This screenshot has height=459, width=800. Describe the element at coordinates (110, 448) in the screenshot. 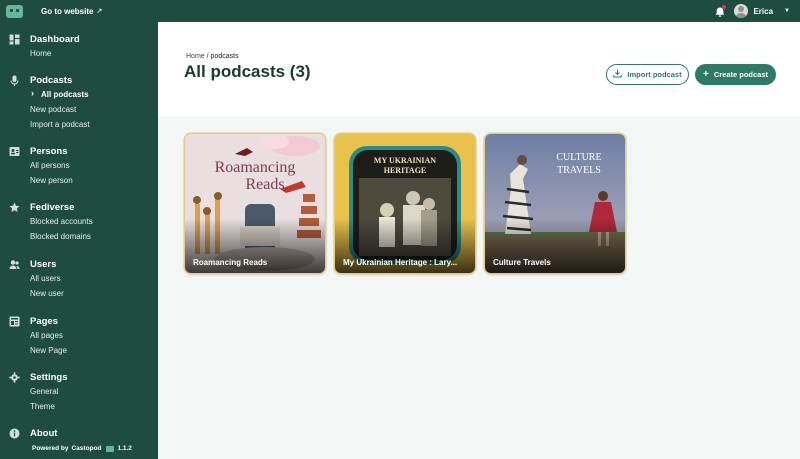

I see `castopod-mini-logo-icon` at that location.